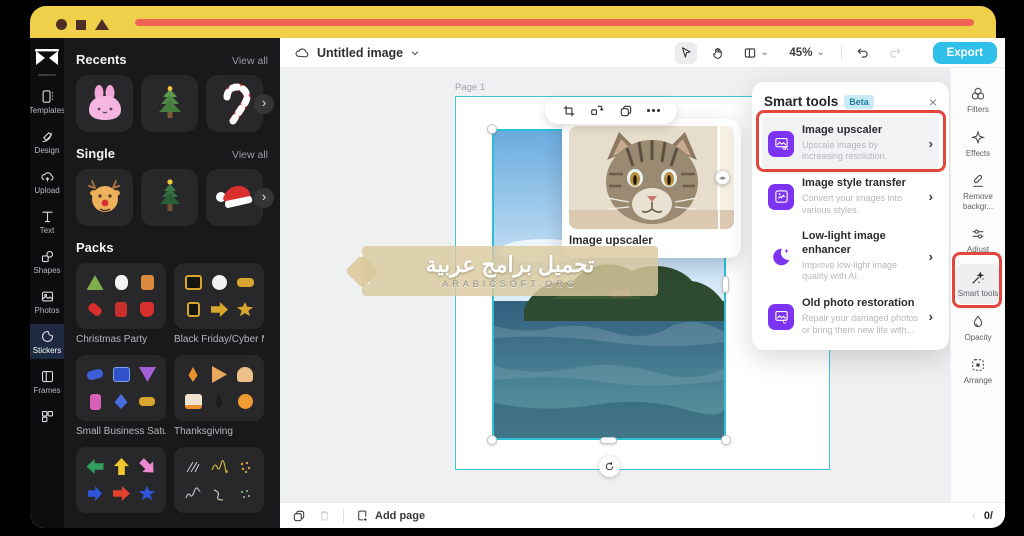 The width and height of the screenshot is (1024, 536). What do you see at coordinates (726, 440) in the screenshot?
I see `resize-handle-bottom-right` at bounding box center [726, 440].